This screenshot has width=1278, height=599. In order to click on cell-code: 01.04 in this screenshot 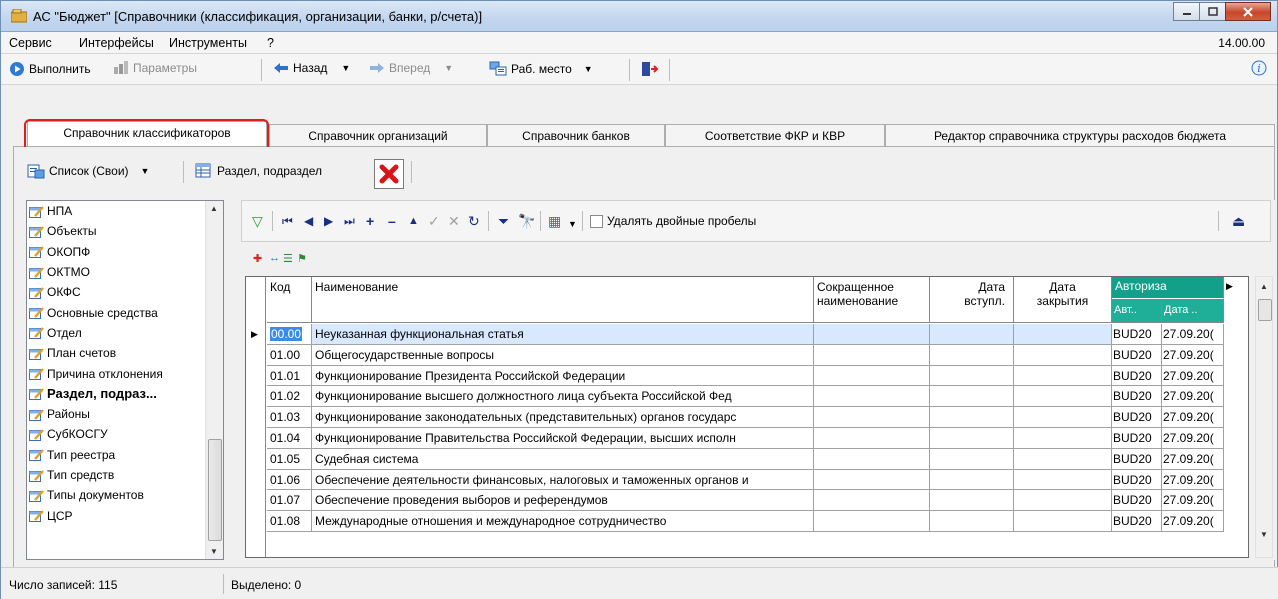, I will do `click(289, 438)`.